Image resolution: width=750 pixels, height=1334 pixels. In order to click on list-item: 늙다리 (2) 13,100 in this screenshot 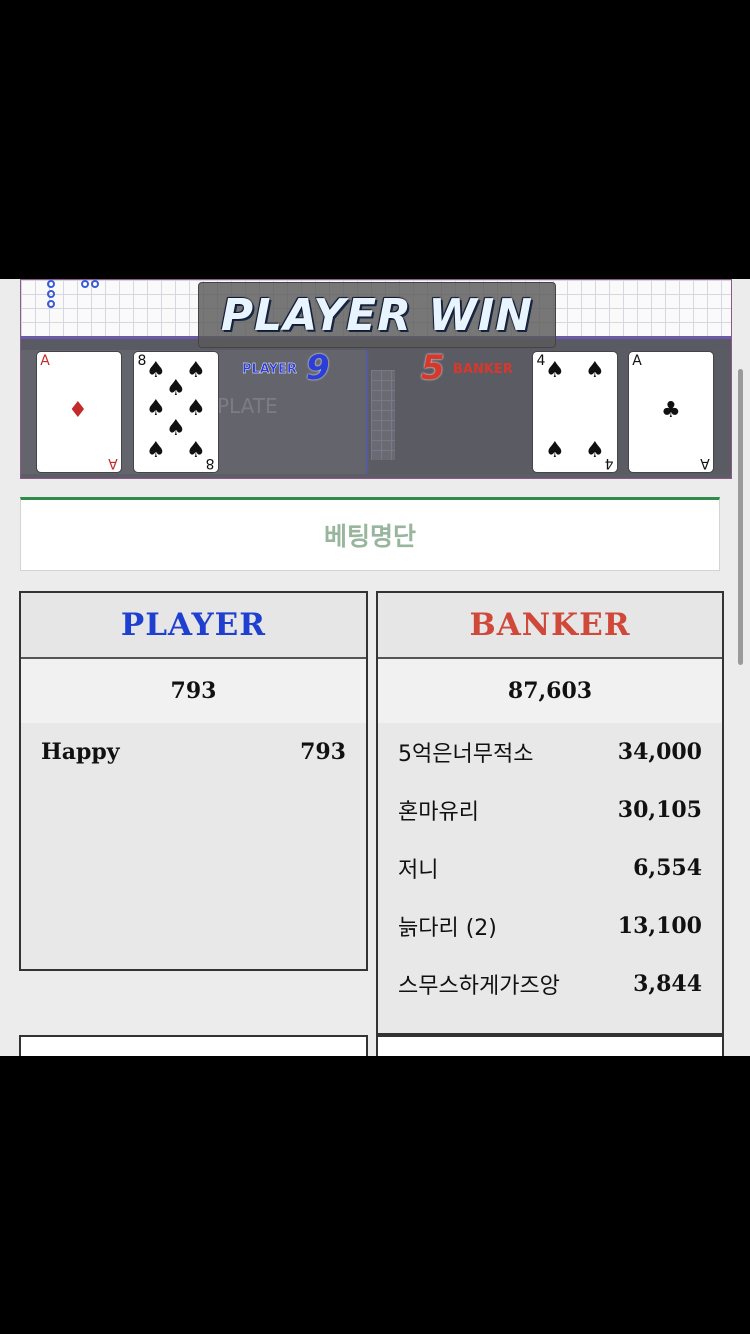, I will do `click(550, 926)`.